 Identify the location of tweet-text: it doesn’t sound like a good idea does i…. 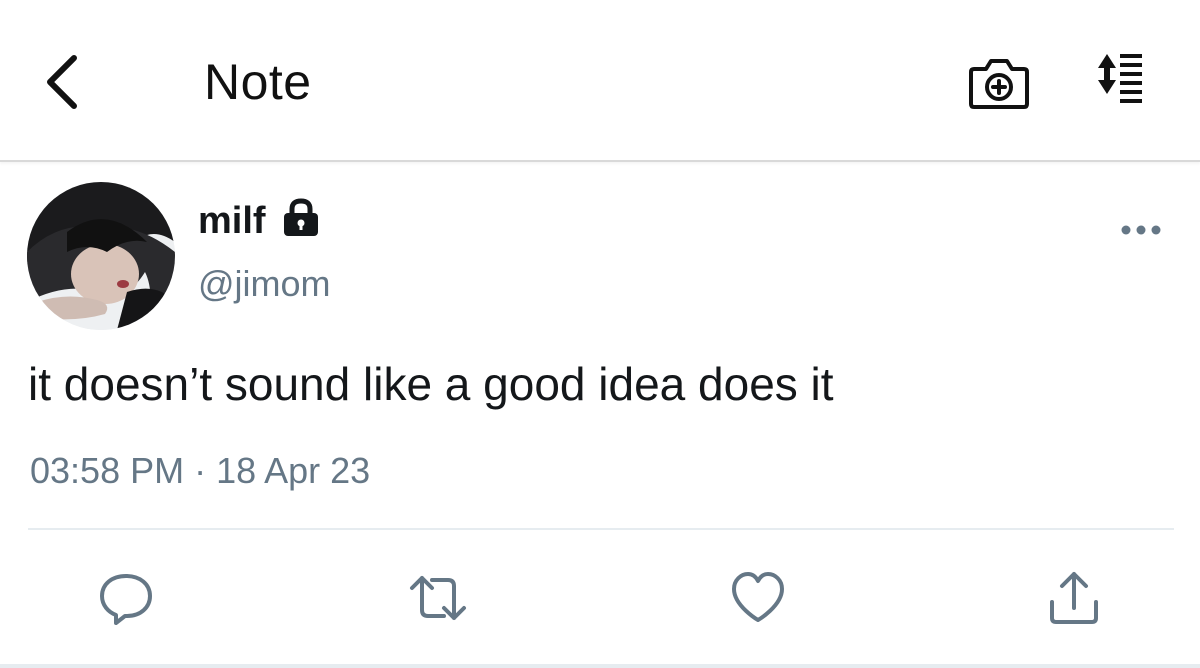
(431, 384).